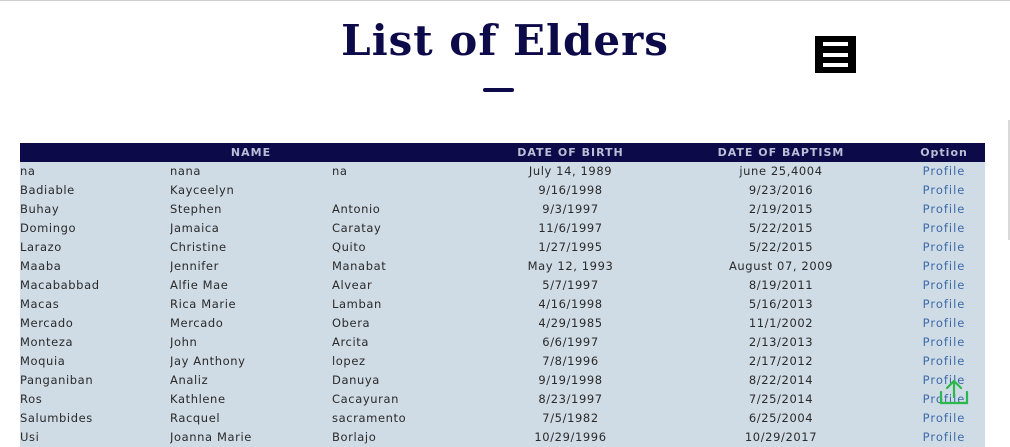 The width and height of the screenshot is (1010, 447). I want to click on cell-last-name: Usi, so click(30, 437).